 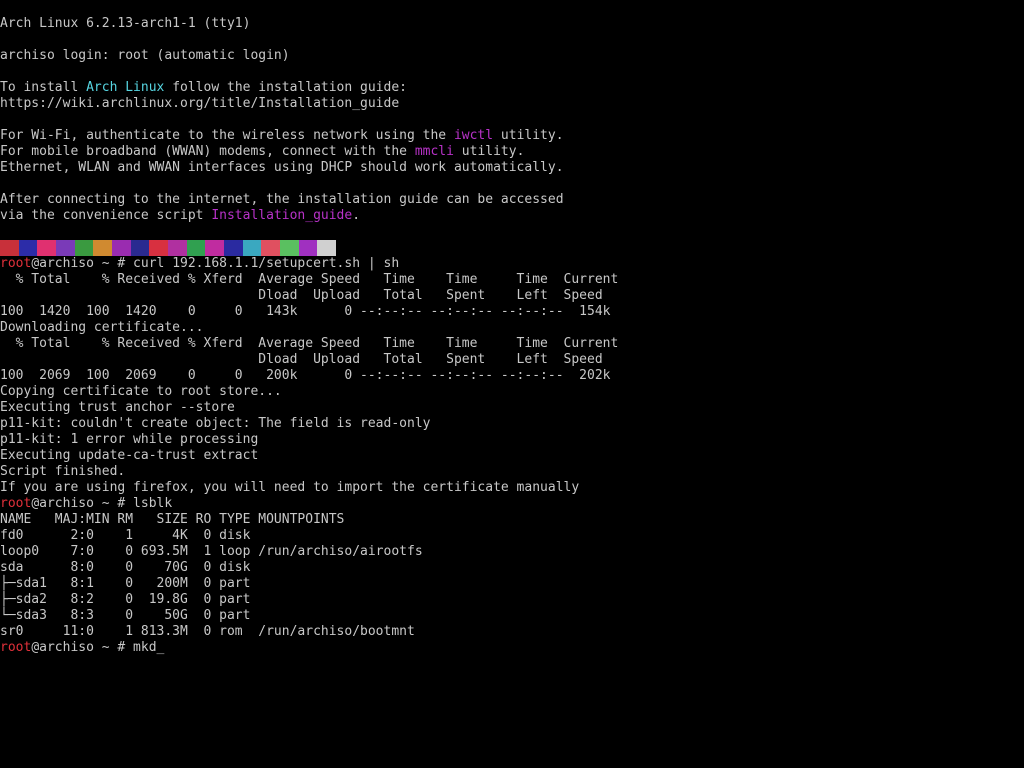 What do you see at coordinates (125, 87) in the screenshot?
I see `highlighted-text: Arch Linux` at bounding box center [125, 87].